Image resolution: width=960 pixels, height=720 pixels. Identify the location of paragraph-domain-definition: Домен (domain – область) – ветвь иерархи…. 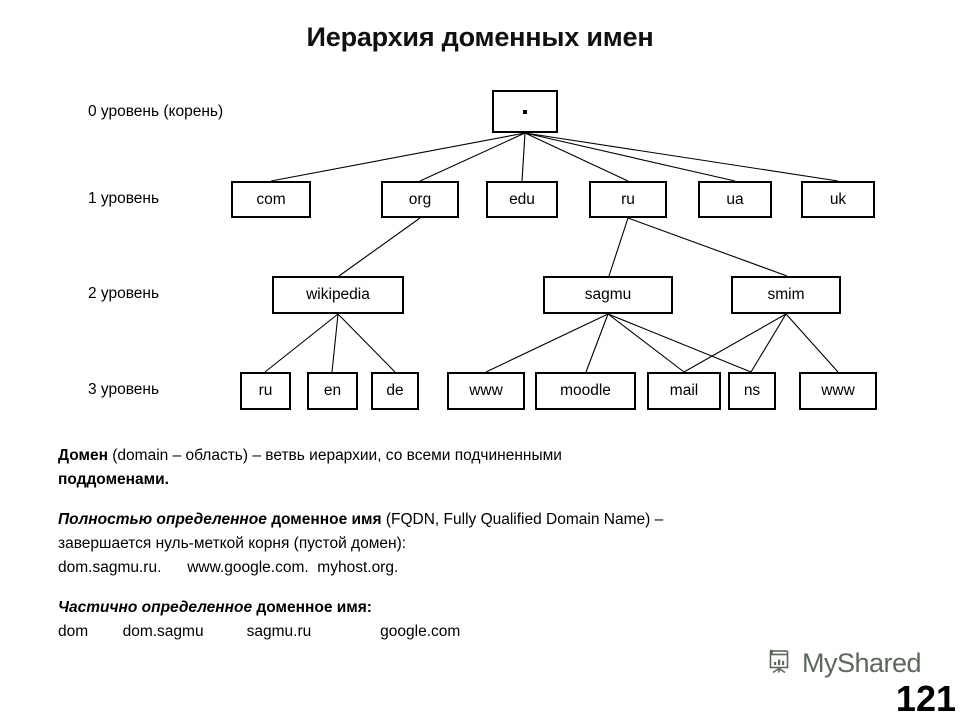
(485, 468).